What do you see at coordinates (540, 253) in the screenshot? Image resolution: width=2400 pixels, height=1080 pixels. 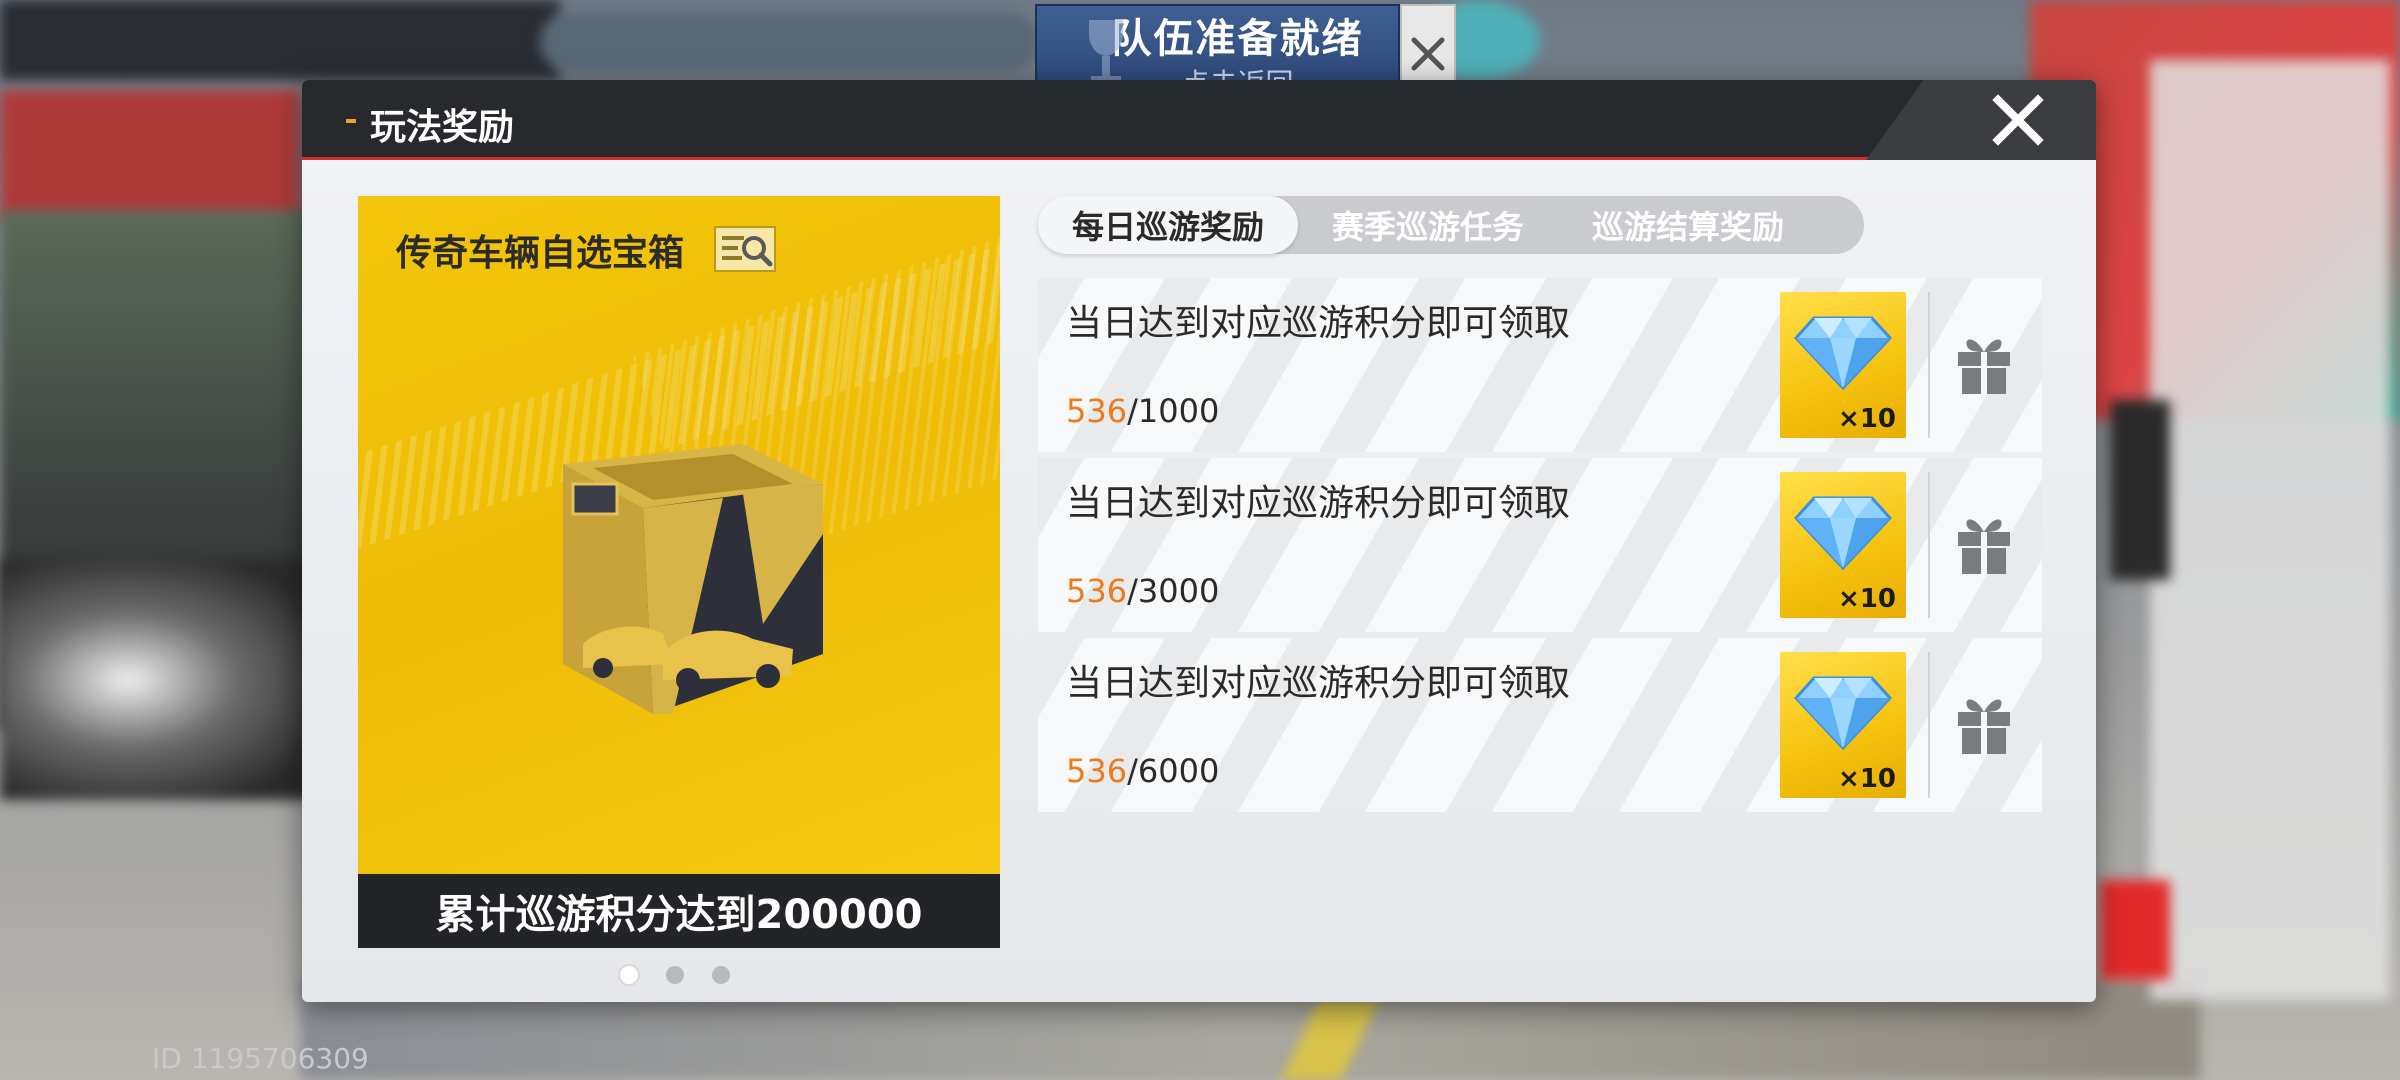 I see `chest-title: 传奇车辆自选宝箱` at bounding box center [540, 253].